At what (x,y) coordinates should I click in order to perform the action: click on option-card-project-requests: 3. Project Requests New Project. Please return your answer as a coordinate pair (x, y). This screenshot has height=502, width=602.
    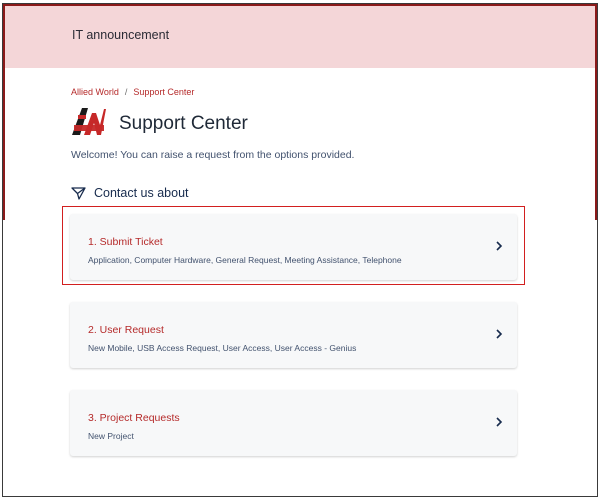
    Looking at the image, I should click on (293, 423).